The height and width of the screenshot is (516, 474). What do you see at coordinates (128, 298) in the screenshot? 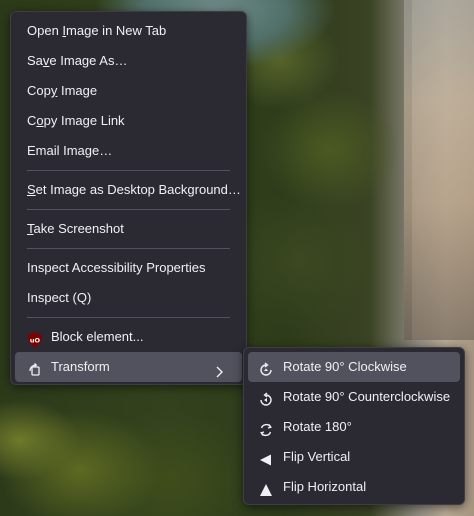
I see `menu-inspect: Inspect (Q)` at bounding box center [128, 298].